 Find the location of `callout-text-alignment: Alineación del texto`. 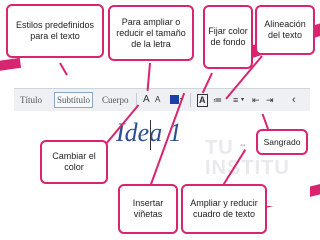

callout-text-alignment: Alineación del texto is located at coordinates (285, 30).